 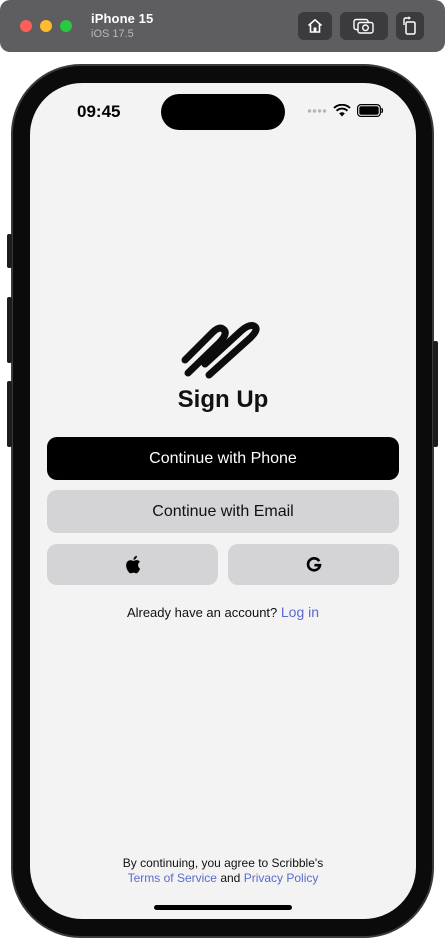 What do you see at coordinates (223, 907) in the screenshot?
I see `home-indicator` at bounding box center [223, 907].